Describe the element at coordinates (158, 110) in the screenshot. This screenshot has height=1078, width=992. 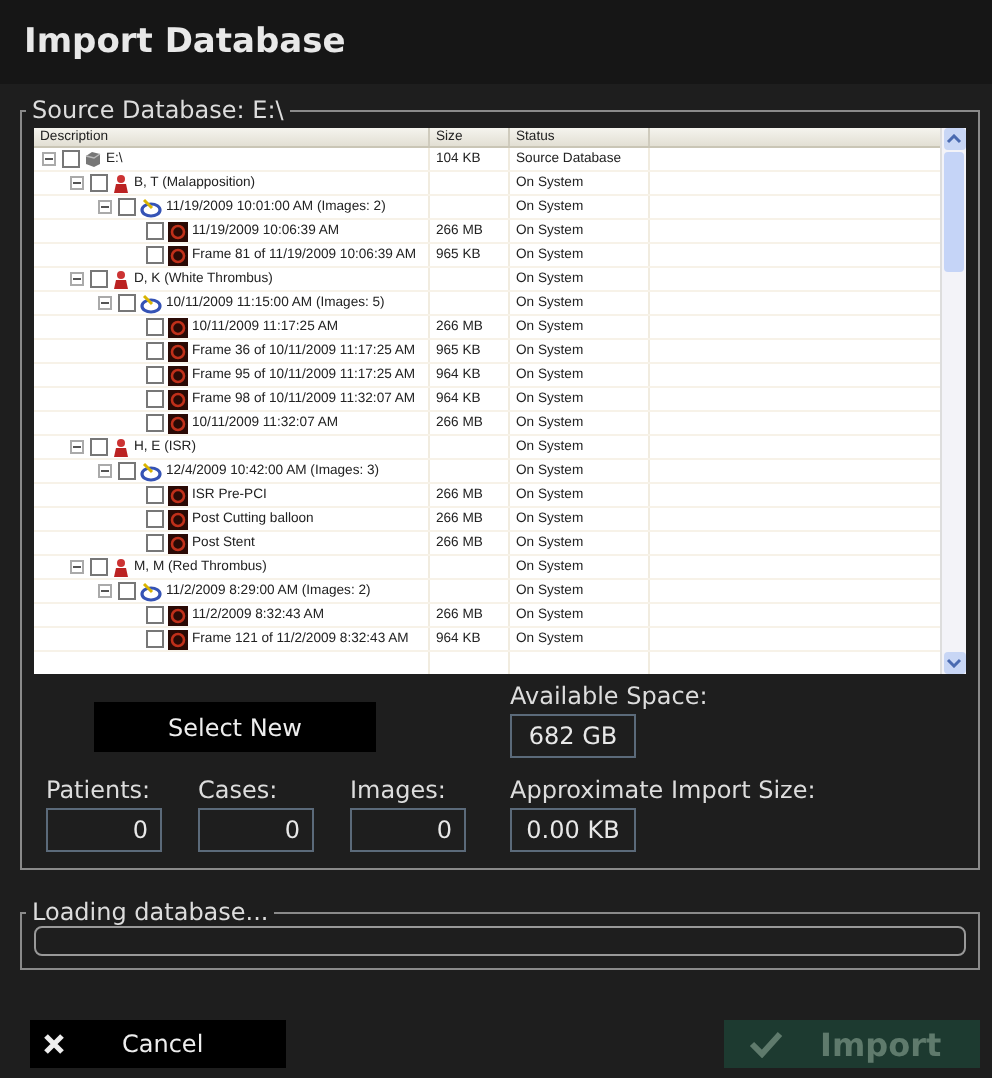
I see `group-legend: Source Database: E:\` at that location.